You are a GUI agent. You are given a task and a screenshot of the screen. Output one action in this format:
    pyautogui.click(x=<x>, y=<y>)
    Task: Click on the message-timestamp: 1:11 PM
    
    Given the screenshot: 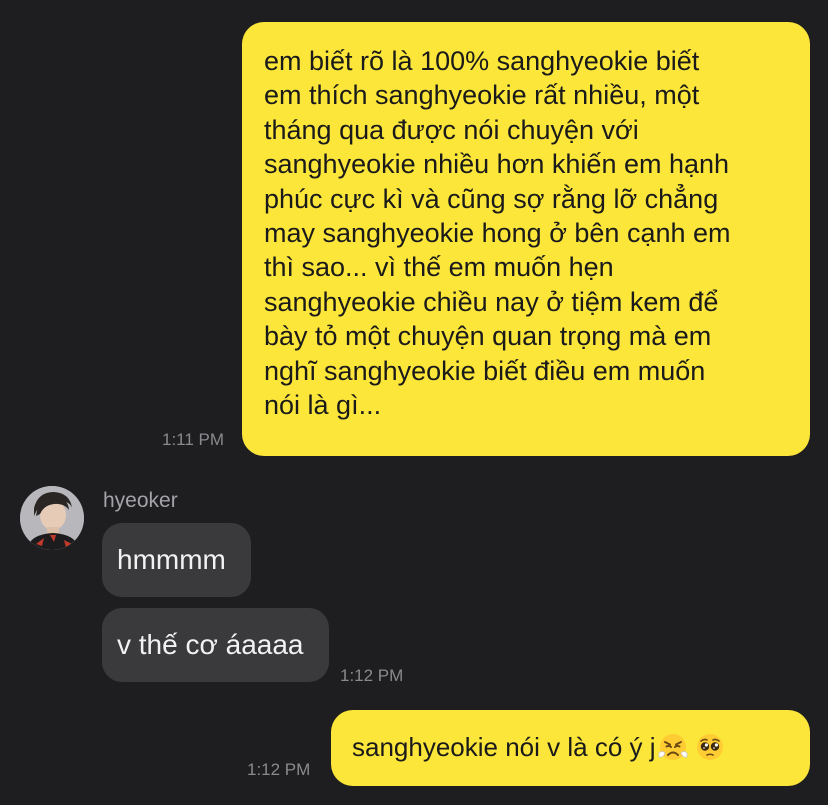 What is the action you would take?
    pyautogui.click(x=193, y=439)
    